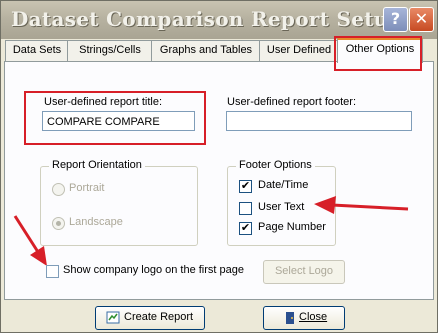  Describe the element at coordinates (30, 240) in the screenshot. I see `arrow-annotation-logo` at that location.